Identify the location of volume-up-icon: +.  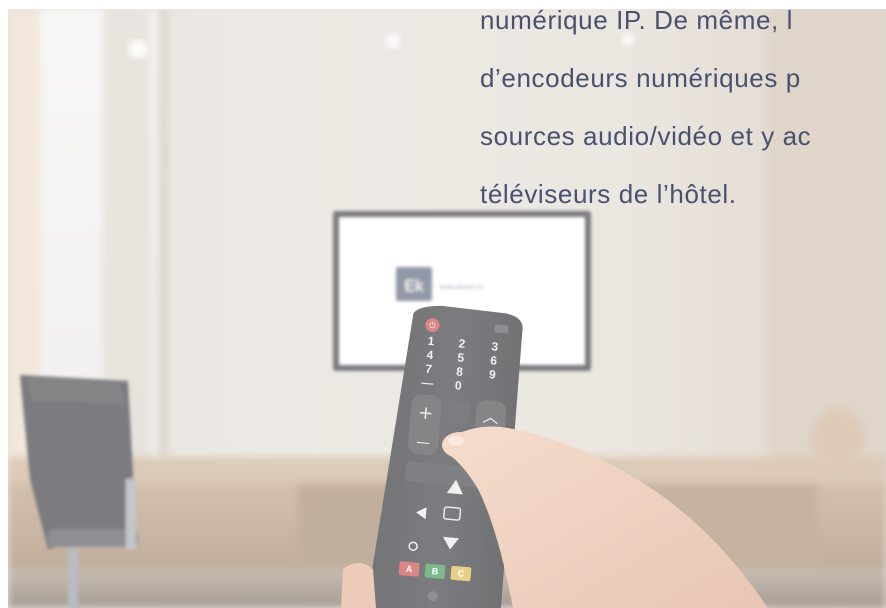
(425, 413).